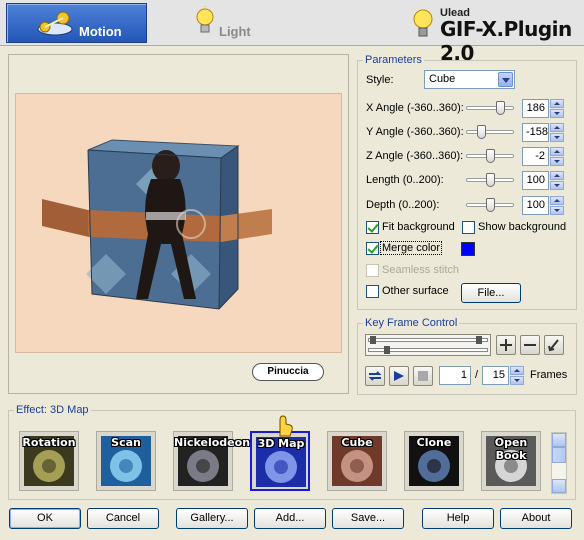 This screenshot has height=540, width=584. I want to click on effect-tile-label: Scan, so click(126, 442).